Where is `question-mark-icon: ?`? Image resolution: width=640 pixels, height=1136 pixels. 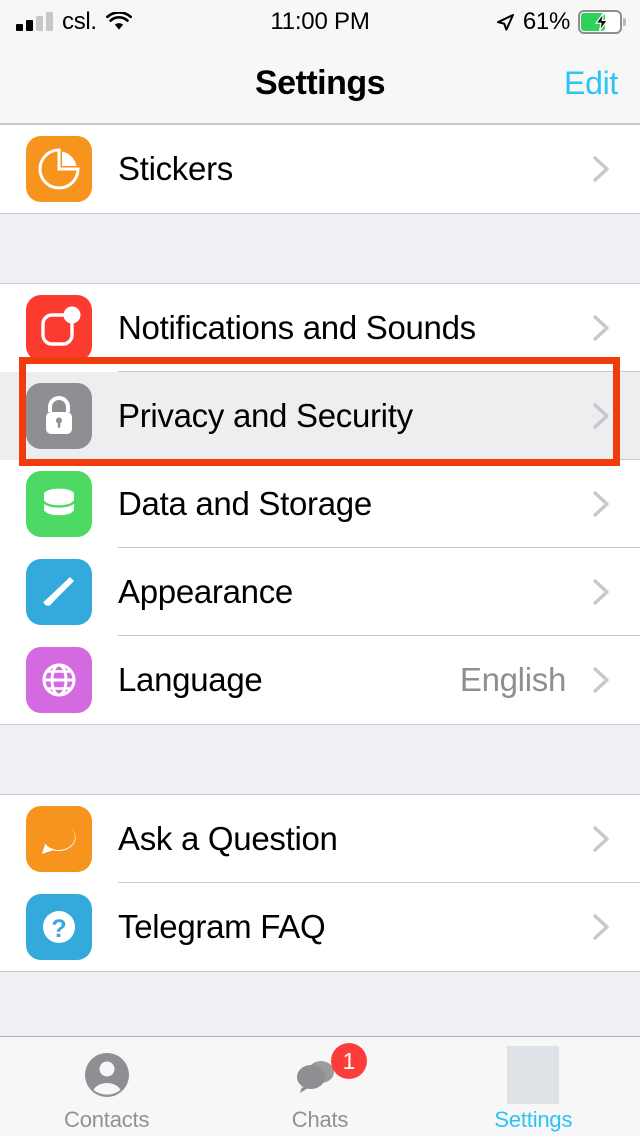 question-mark-icon: ? is located at coordinates (59, 927).